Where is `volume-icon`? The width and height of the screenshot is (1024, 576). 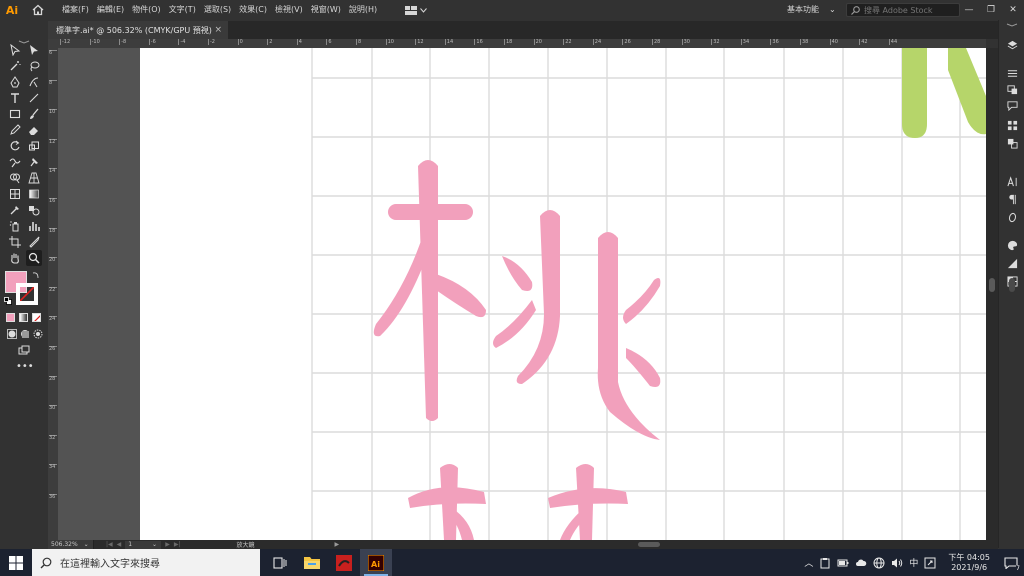
volume-icon is located at coordinates (897, 563).